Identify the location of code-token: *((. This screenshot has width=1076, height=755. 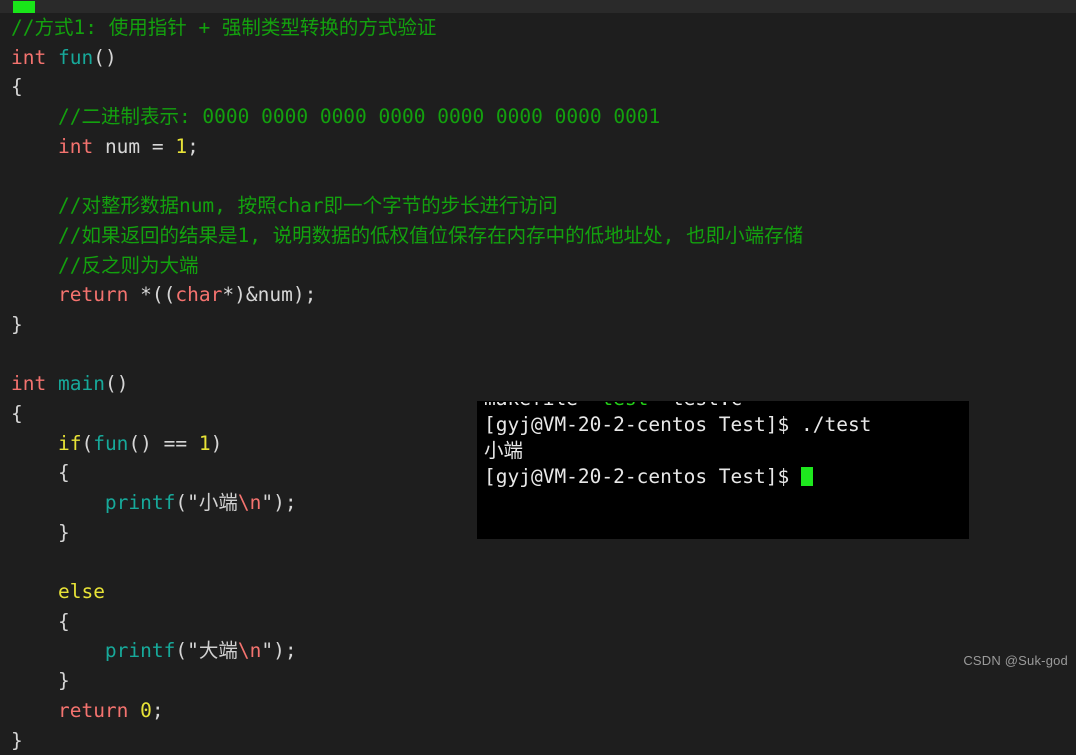
(151, 294).